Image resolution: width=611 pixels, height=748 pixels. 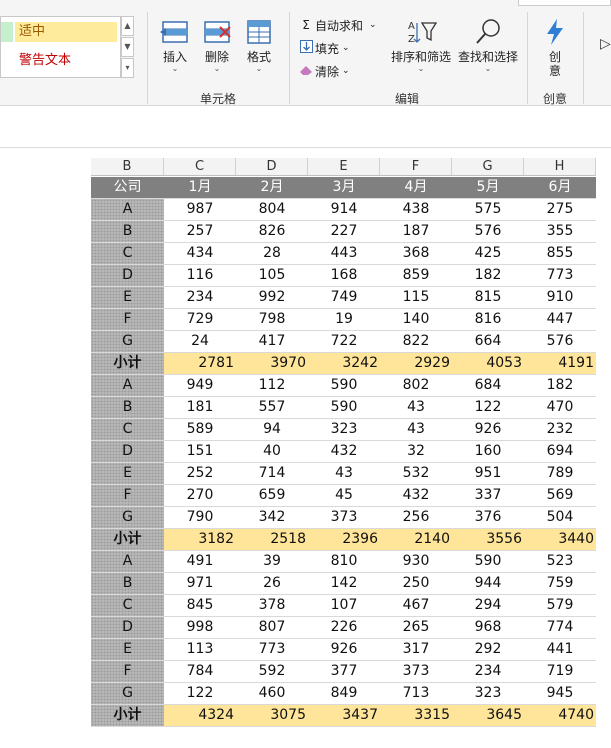 I want to click on value-cell: 576, so click(x=560, y=341).